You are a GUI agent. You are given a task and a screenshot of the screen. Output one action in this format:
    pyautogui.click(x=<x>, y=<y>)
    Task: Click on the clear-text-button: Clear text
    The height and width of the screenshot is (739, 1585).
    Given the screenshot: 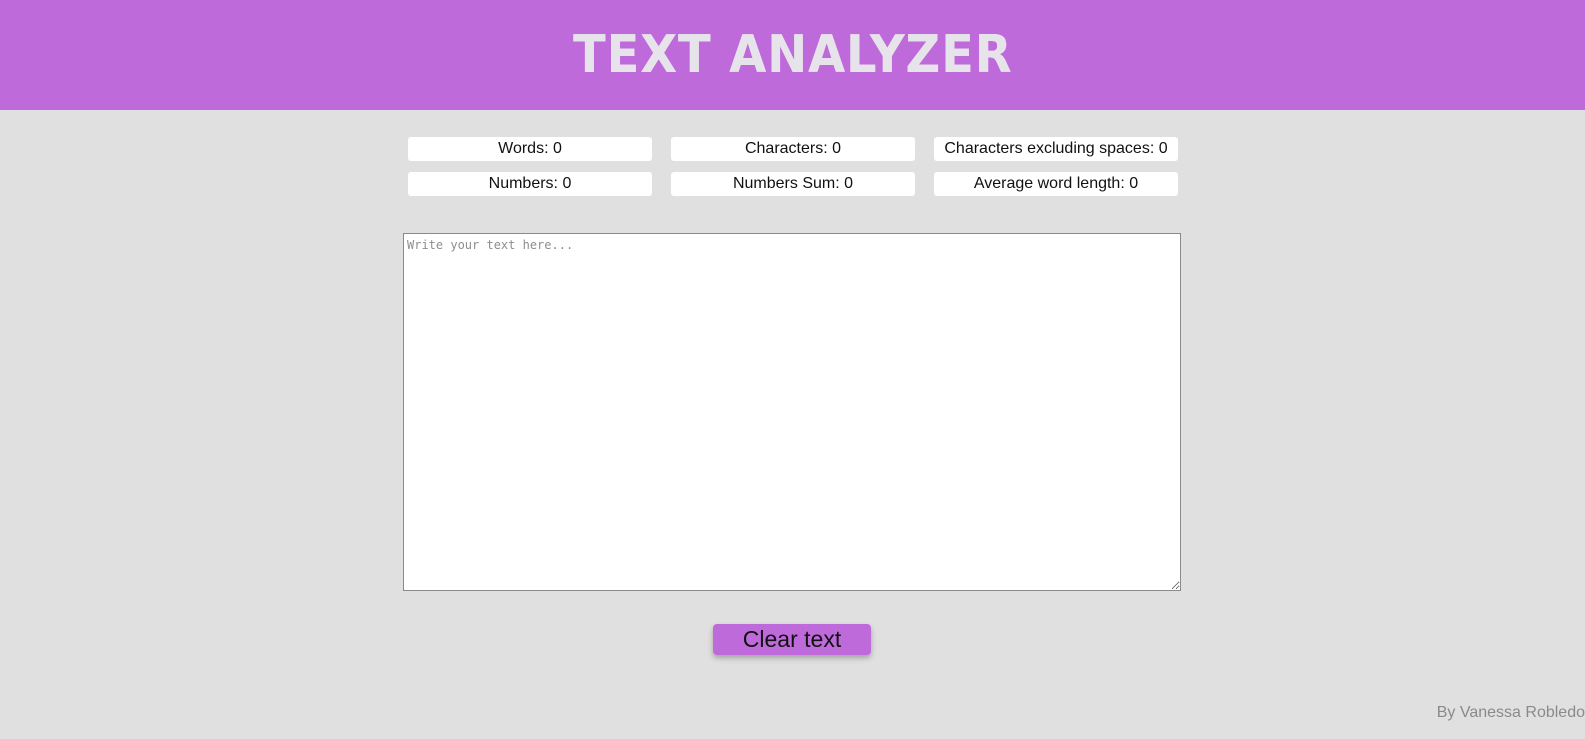 What is the action you would take?
    pyautogui.click(x=792, y=639)
    